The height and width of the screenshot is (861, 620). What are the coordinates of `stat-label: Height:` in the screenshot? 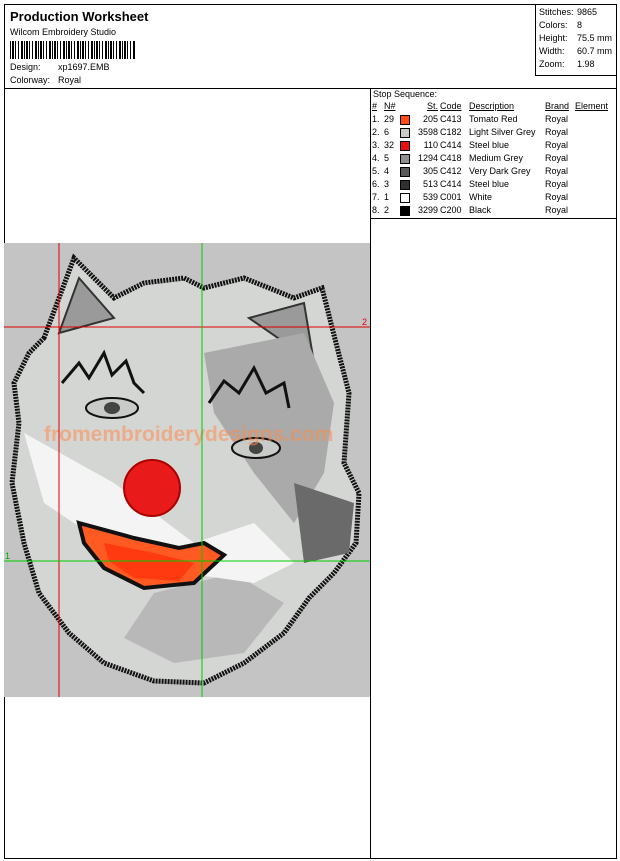 It's located at (553, 38).